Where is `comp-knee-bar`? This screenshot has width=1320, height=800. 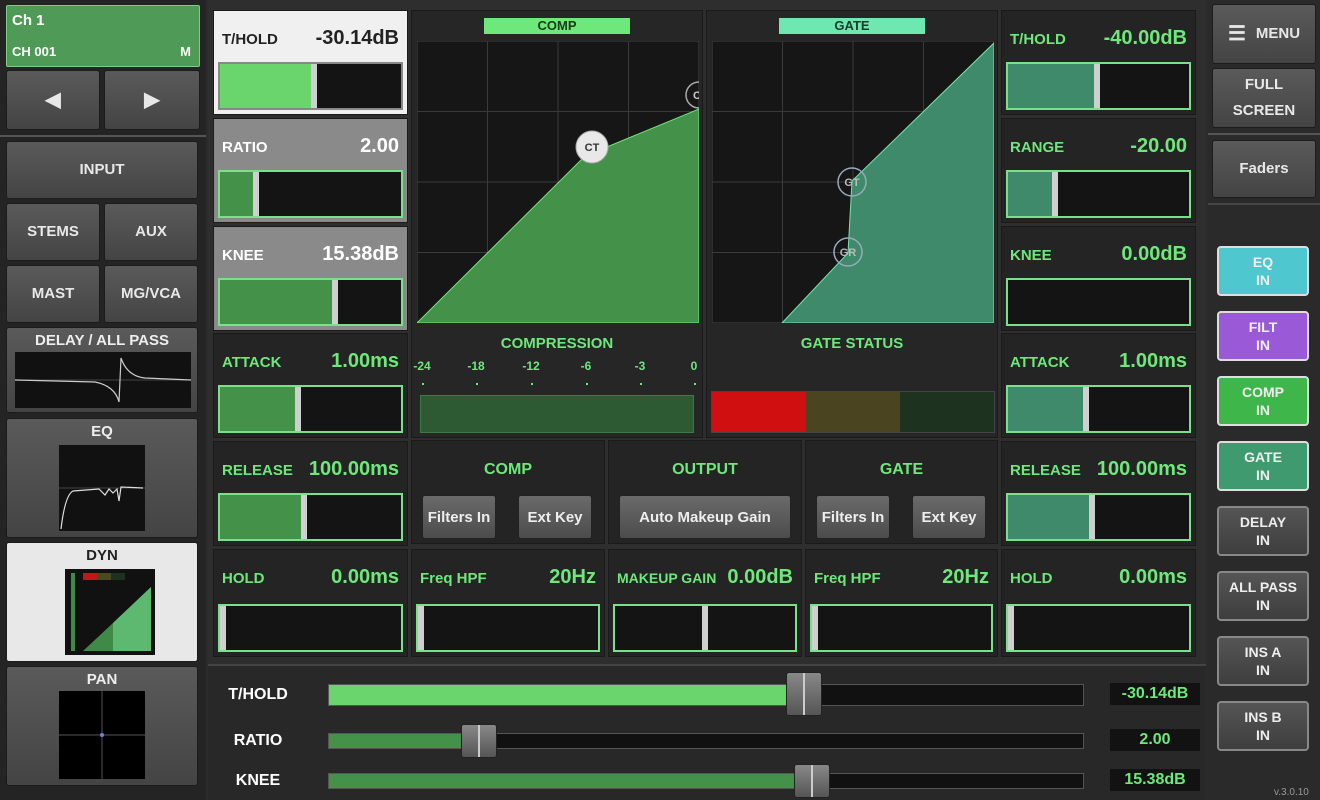 comp-knee-bar is located at coordinates (310, 302).